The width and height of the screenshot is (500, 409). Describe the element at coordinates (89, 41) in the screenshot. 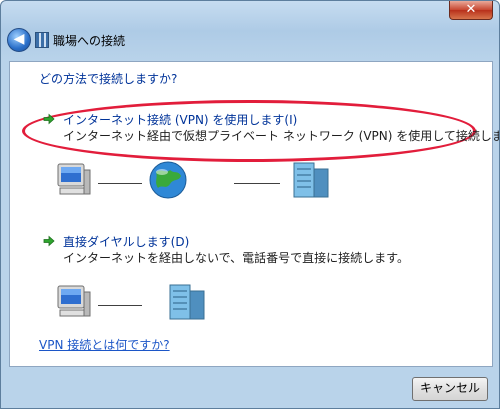

I see `dialog-title: 職場への接続` at that location.